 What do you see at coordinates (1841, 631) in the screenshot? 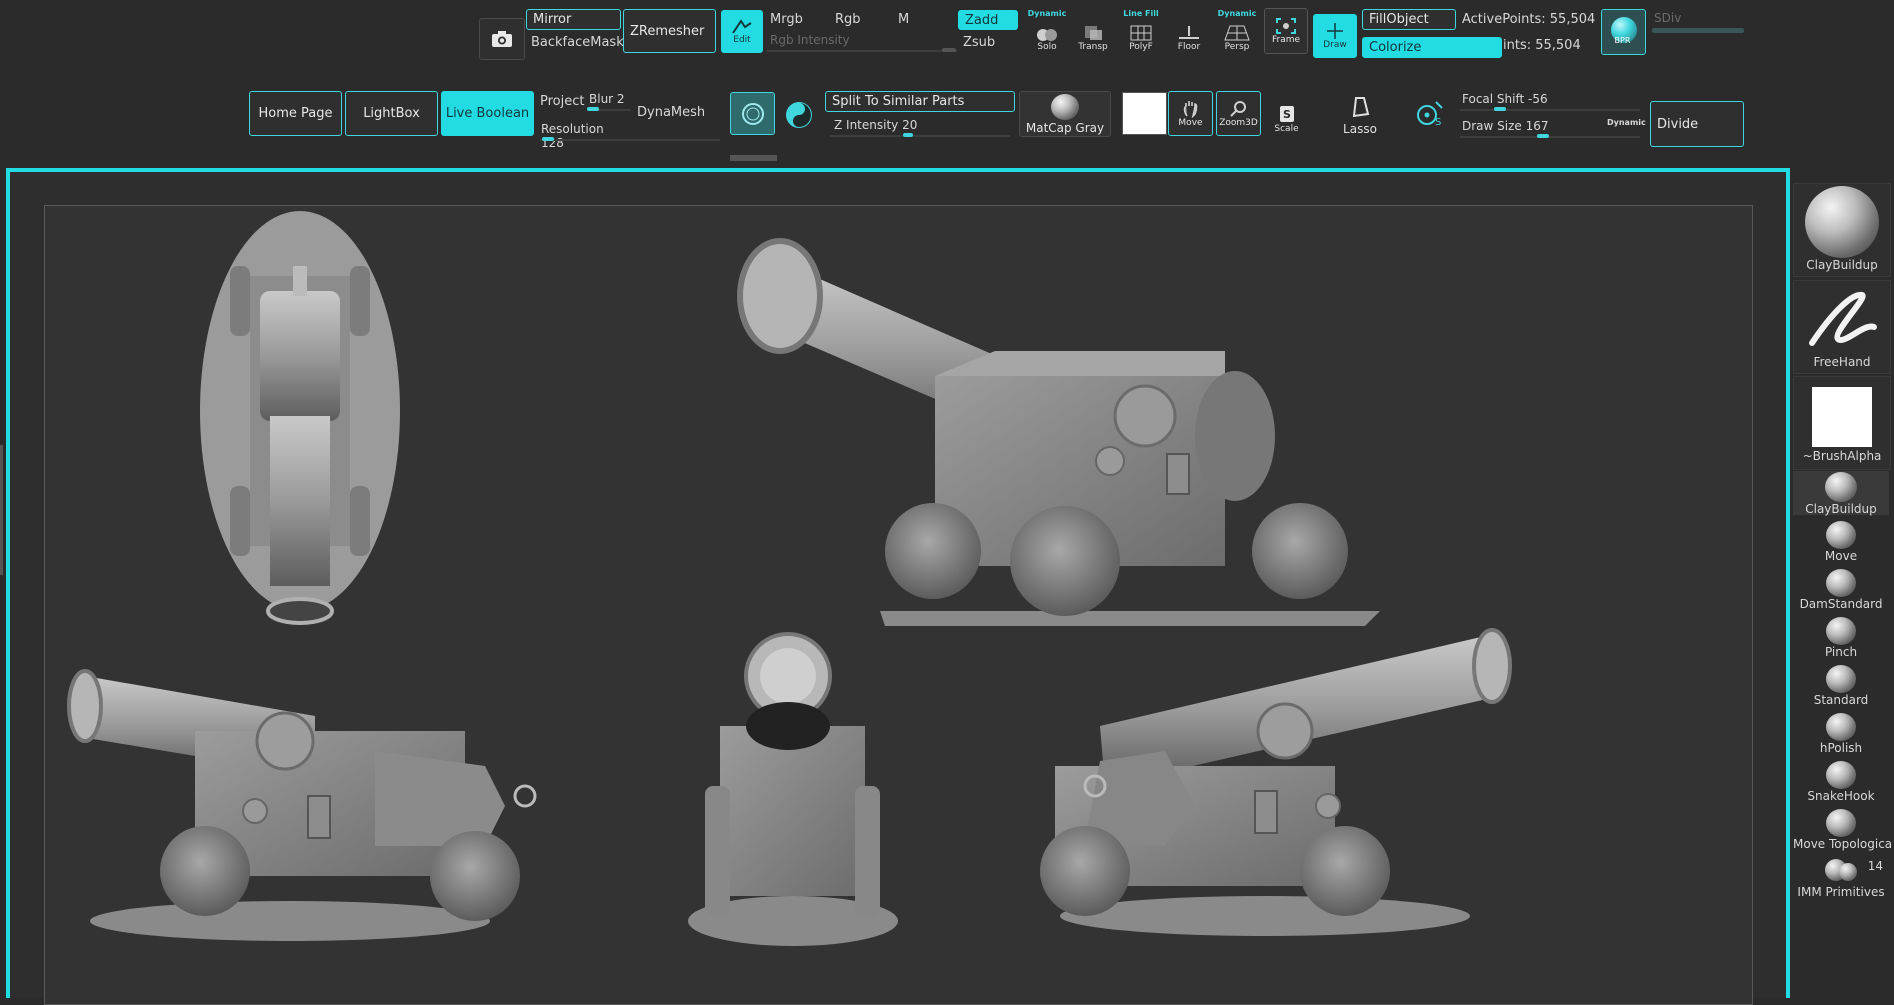
I see `pinch-brush-icon` at bounding box center [1841, 631].